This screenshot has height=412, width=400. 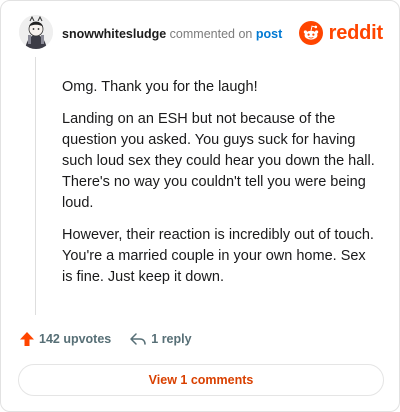 I want to click on avatar-illustration, so click(x=36, y=32).